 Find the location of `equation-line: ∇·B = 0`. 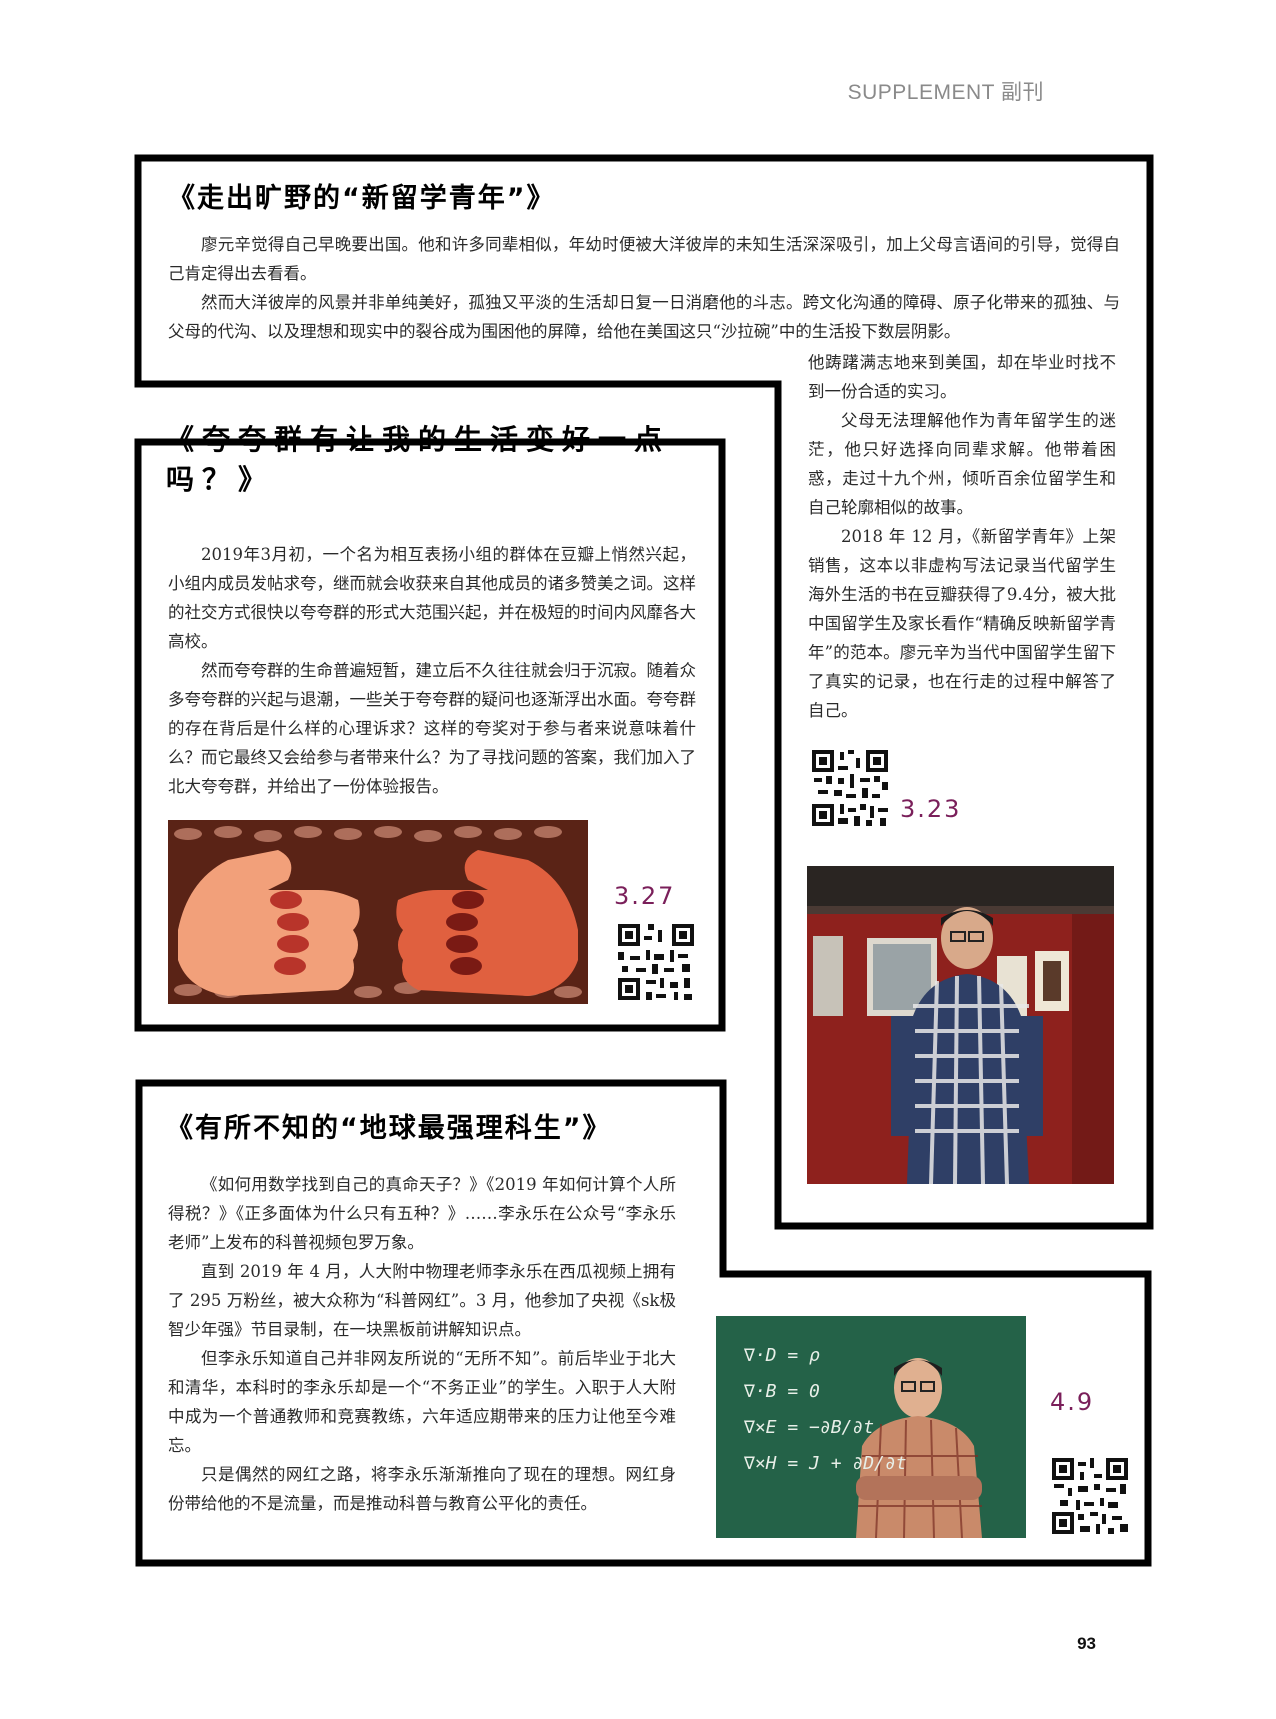

equation-line: ∇·B = 0 is located at coordinates (782, 1391).